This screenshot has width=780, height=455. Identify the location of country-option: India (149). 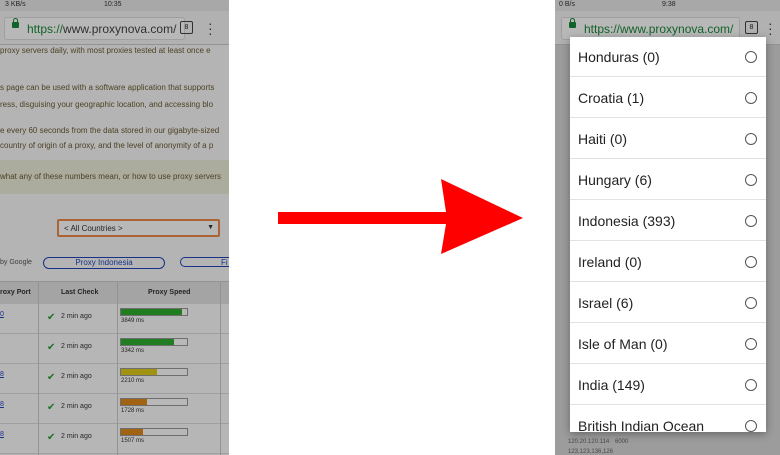
(668, 385).